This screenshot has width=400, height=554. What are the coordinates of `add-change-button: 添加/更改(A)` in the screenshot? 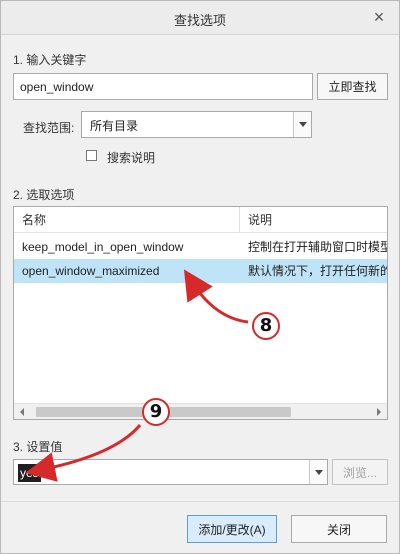 It's located at (232, 529).